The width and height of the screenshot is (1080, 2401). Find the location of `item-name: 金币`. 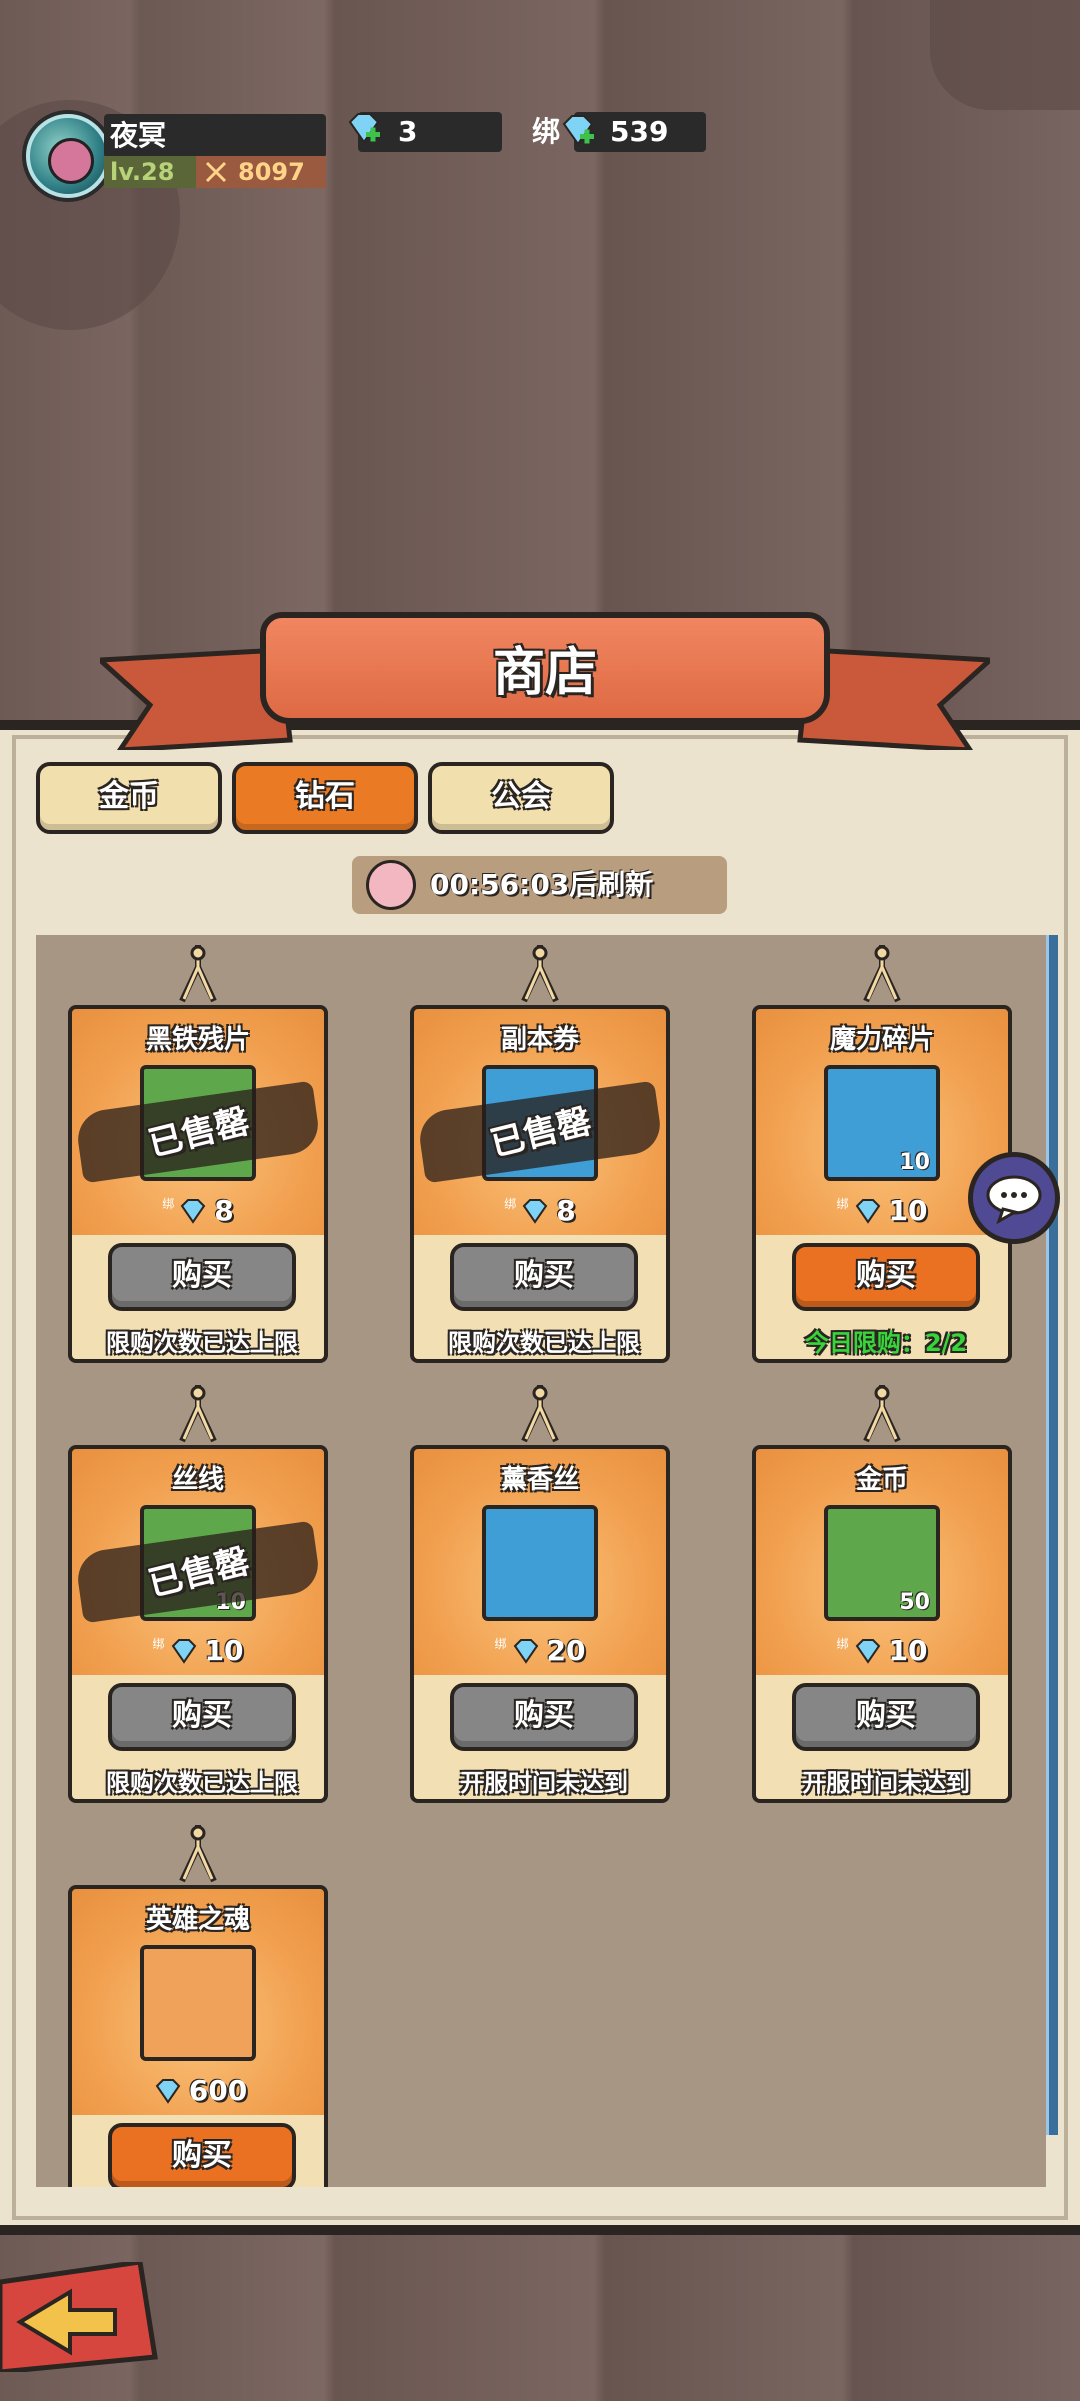

item-name: 金币 is located at coordinates (881, 1480).